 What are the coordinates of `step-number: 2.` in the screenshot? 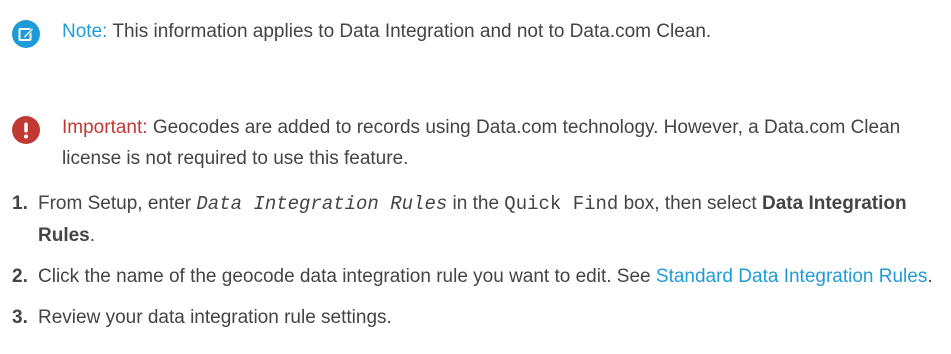 It's located at (20, 276).